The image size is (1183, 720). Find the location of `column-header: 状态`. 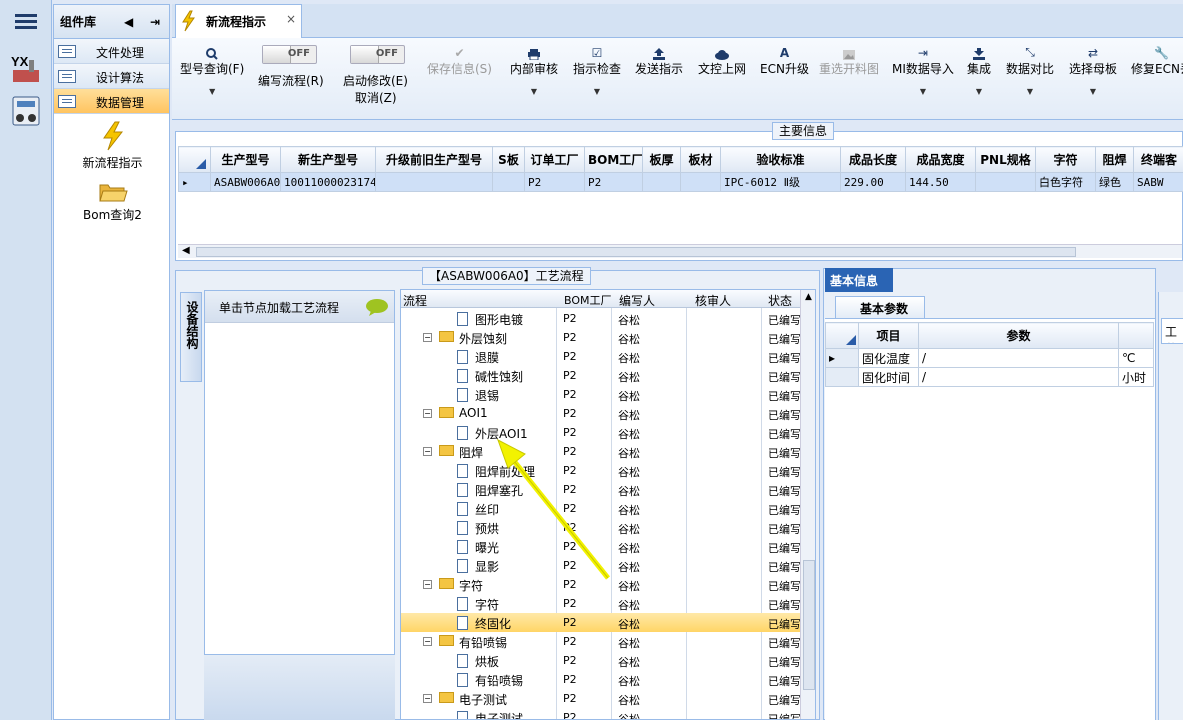

column-header: 状态 is located at coordinates (780, 300).